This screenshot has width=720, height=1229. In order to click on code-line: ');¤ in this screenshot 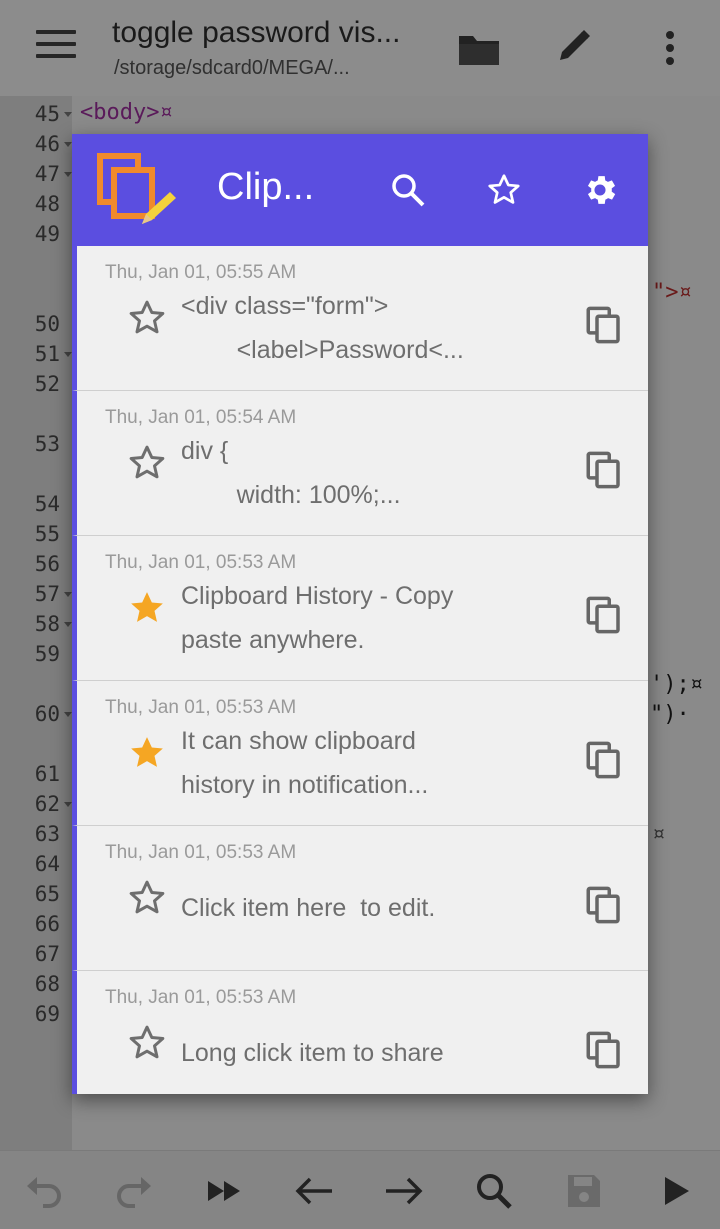, I will do `click(676, 684)`.